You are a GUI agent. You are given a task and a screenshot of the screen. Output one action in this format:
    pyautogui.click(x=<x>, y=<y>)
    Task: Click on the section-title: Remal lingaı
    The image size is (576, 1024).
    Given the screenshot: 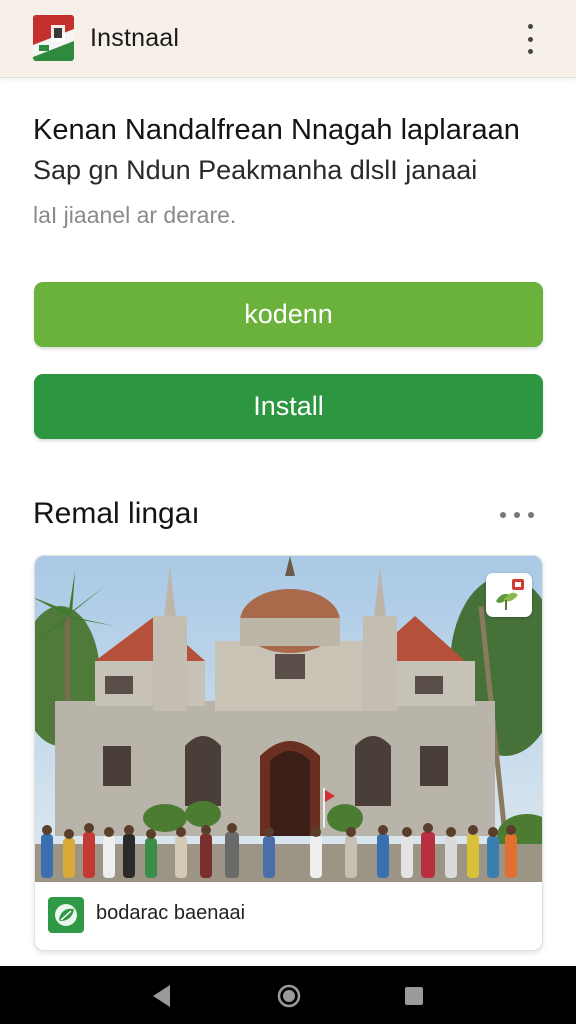 What is the action you would take?
    pyautogui.click(x=116, y=513)
    